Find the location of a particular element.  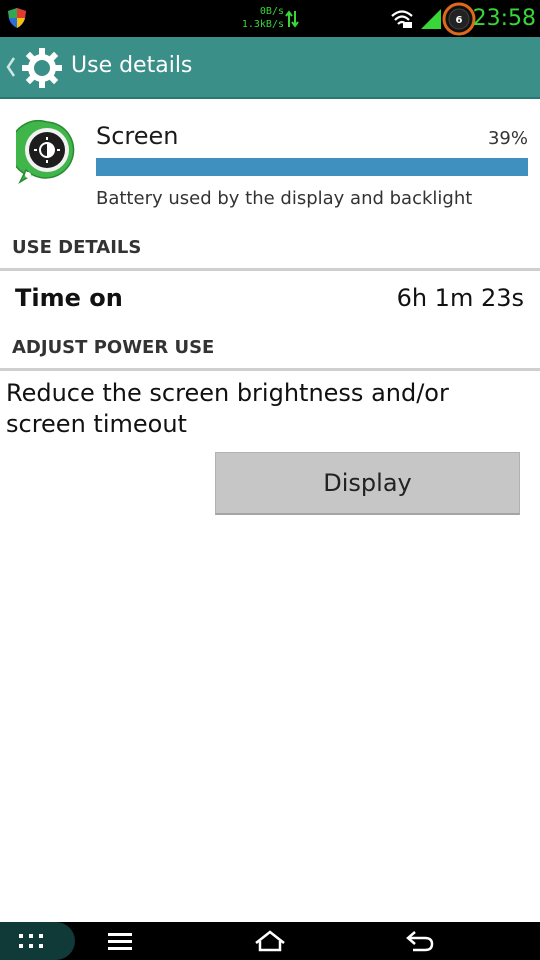

time-on-label: Time on is located at coordinates (69, 298).